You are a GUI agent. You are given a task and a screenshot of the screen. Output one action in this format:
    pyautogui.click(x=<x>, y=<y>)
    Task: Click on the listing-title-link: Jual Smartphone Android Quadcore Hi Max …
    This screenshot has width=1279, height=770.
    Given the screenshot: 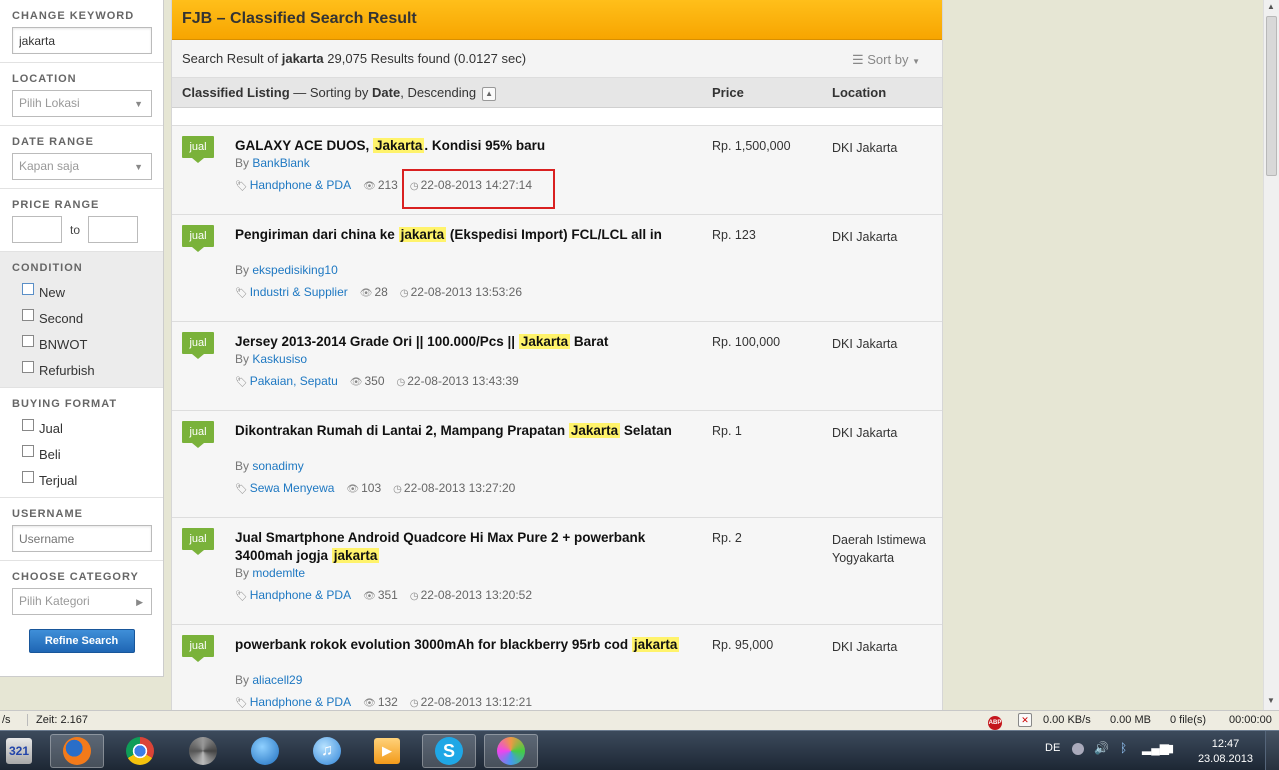 What is the action you would take?
    pyautogui.click(x=460, y=547)
    